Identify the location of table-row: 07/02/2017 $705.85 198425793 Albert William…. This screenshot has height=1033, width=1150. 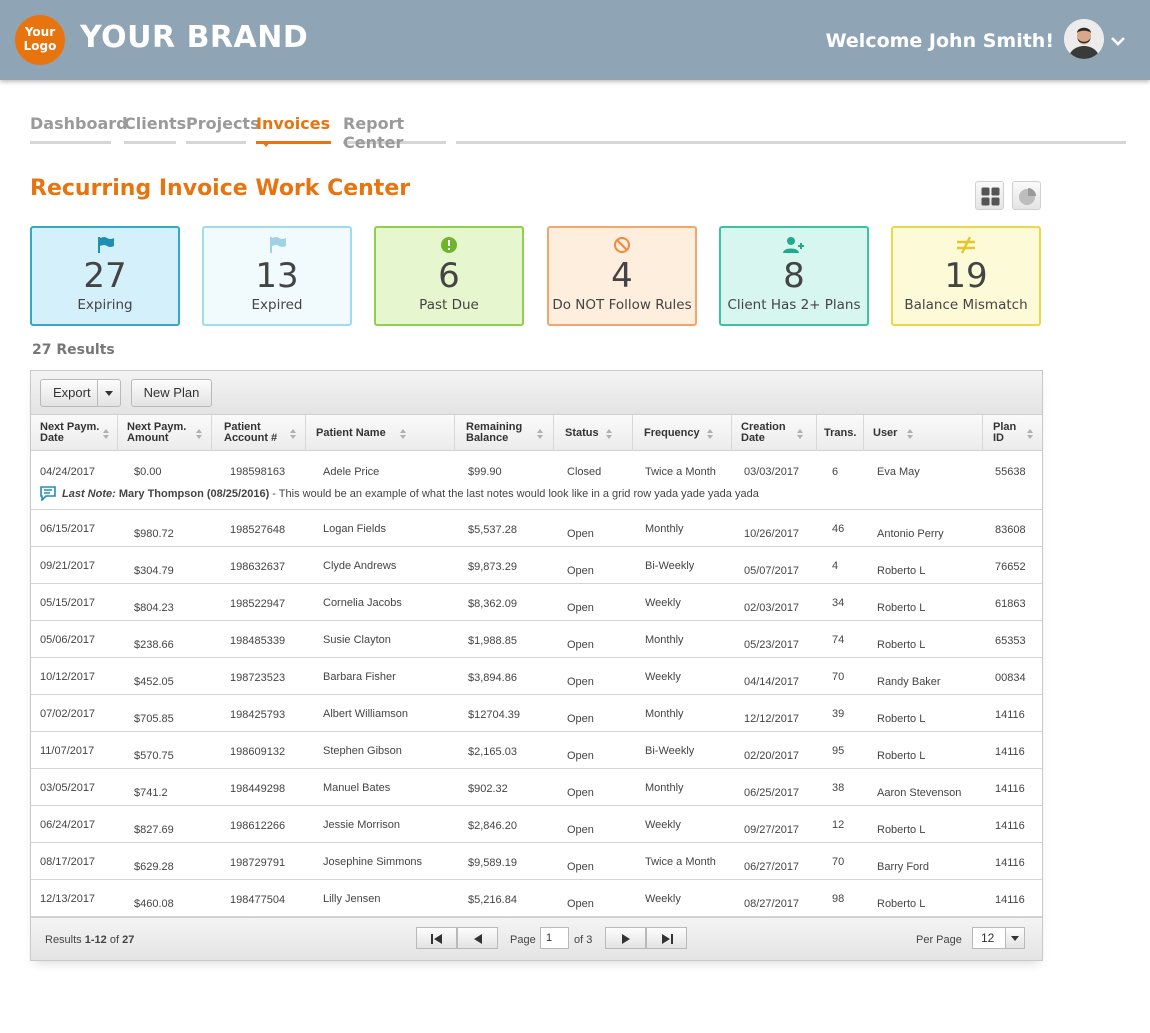
(536, 713).